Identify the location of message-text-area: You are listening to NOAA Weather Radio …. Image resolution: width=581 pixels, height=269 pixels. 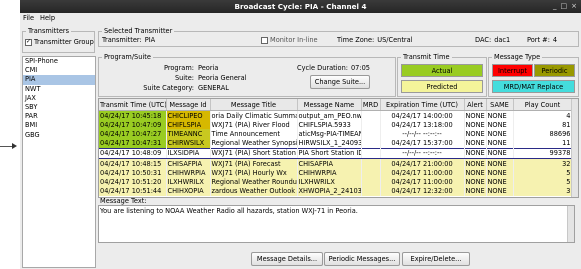
(336, 224).